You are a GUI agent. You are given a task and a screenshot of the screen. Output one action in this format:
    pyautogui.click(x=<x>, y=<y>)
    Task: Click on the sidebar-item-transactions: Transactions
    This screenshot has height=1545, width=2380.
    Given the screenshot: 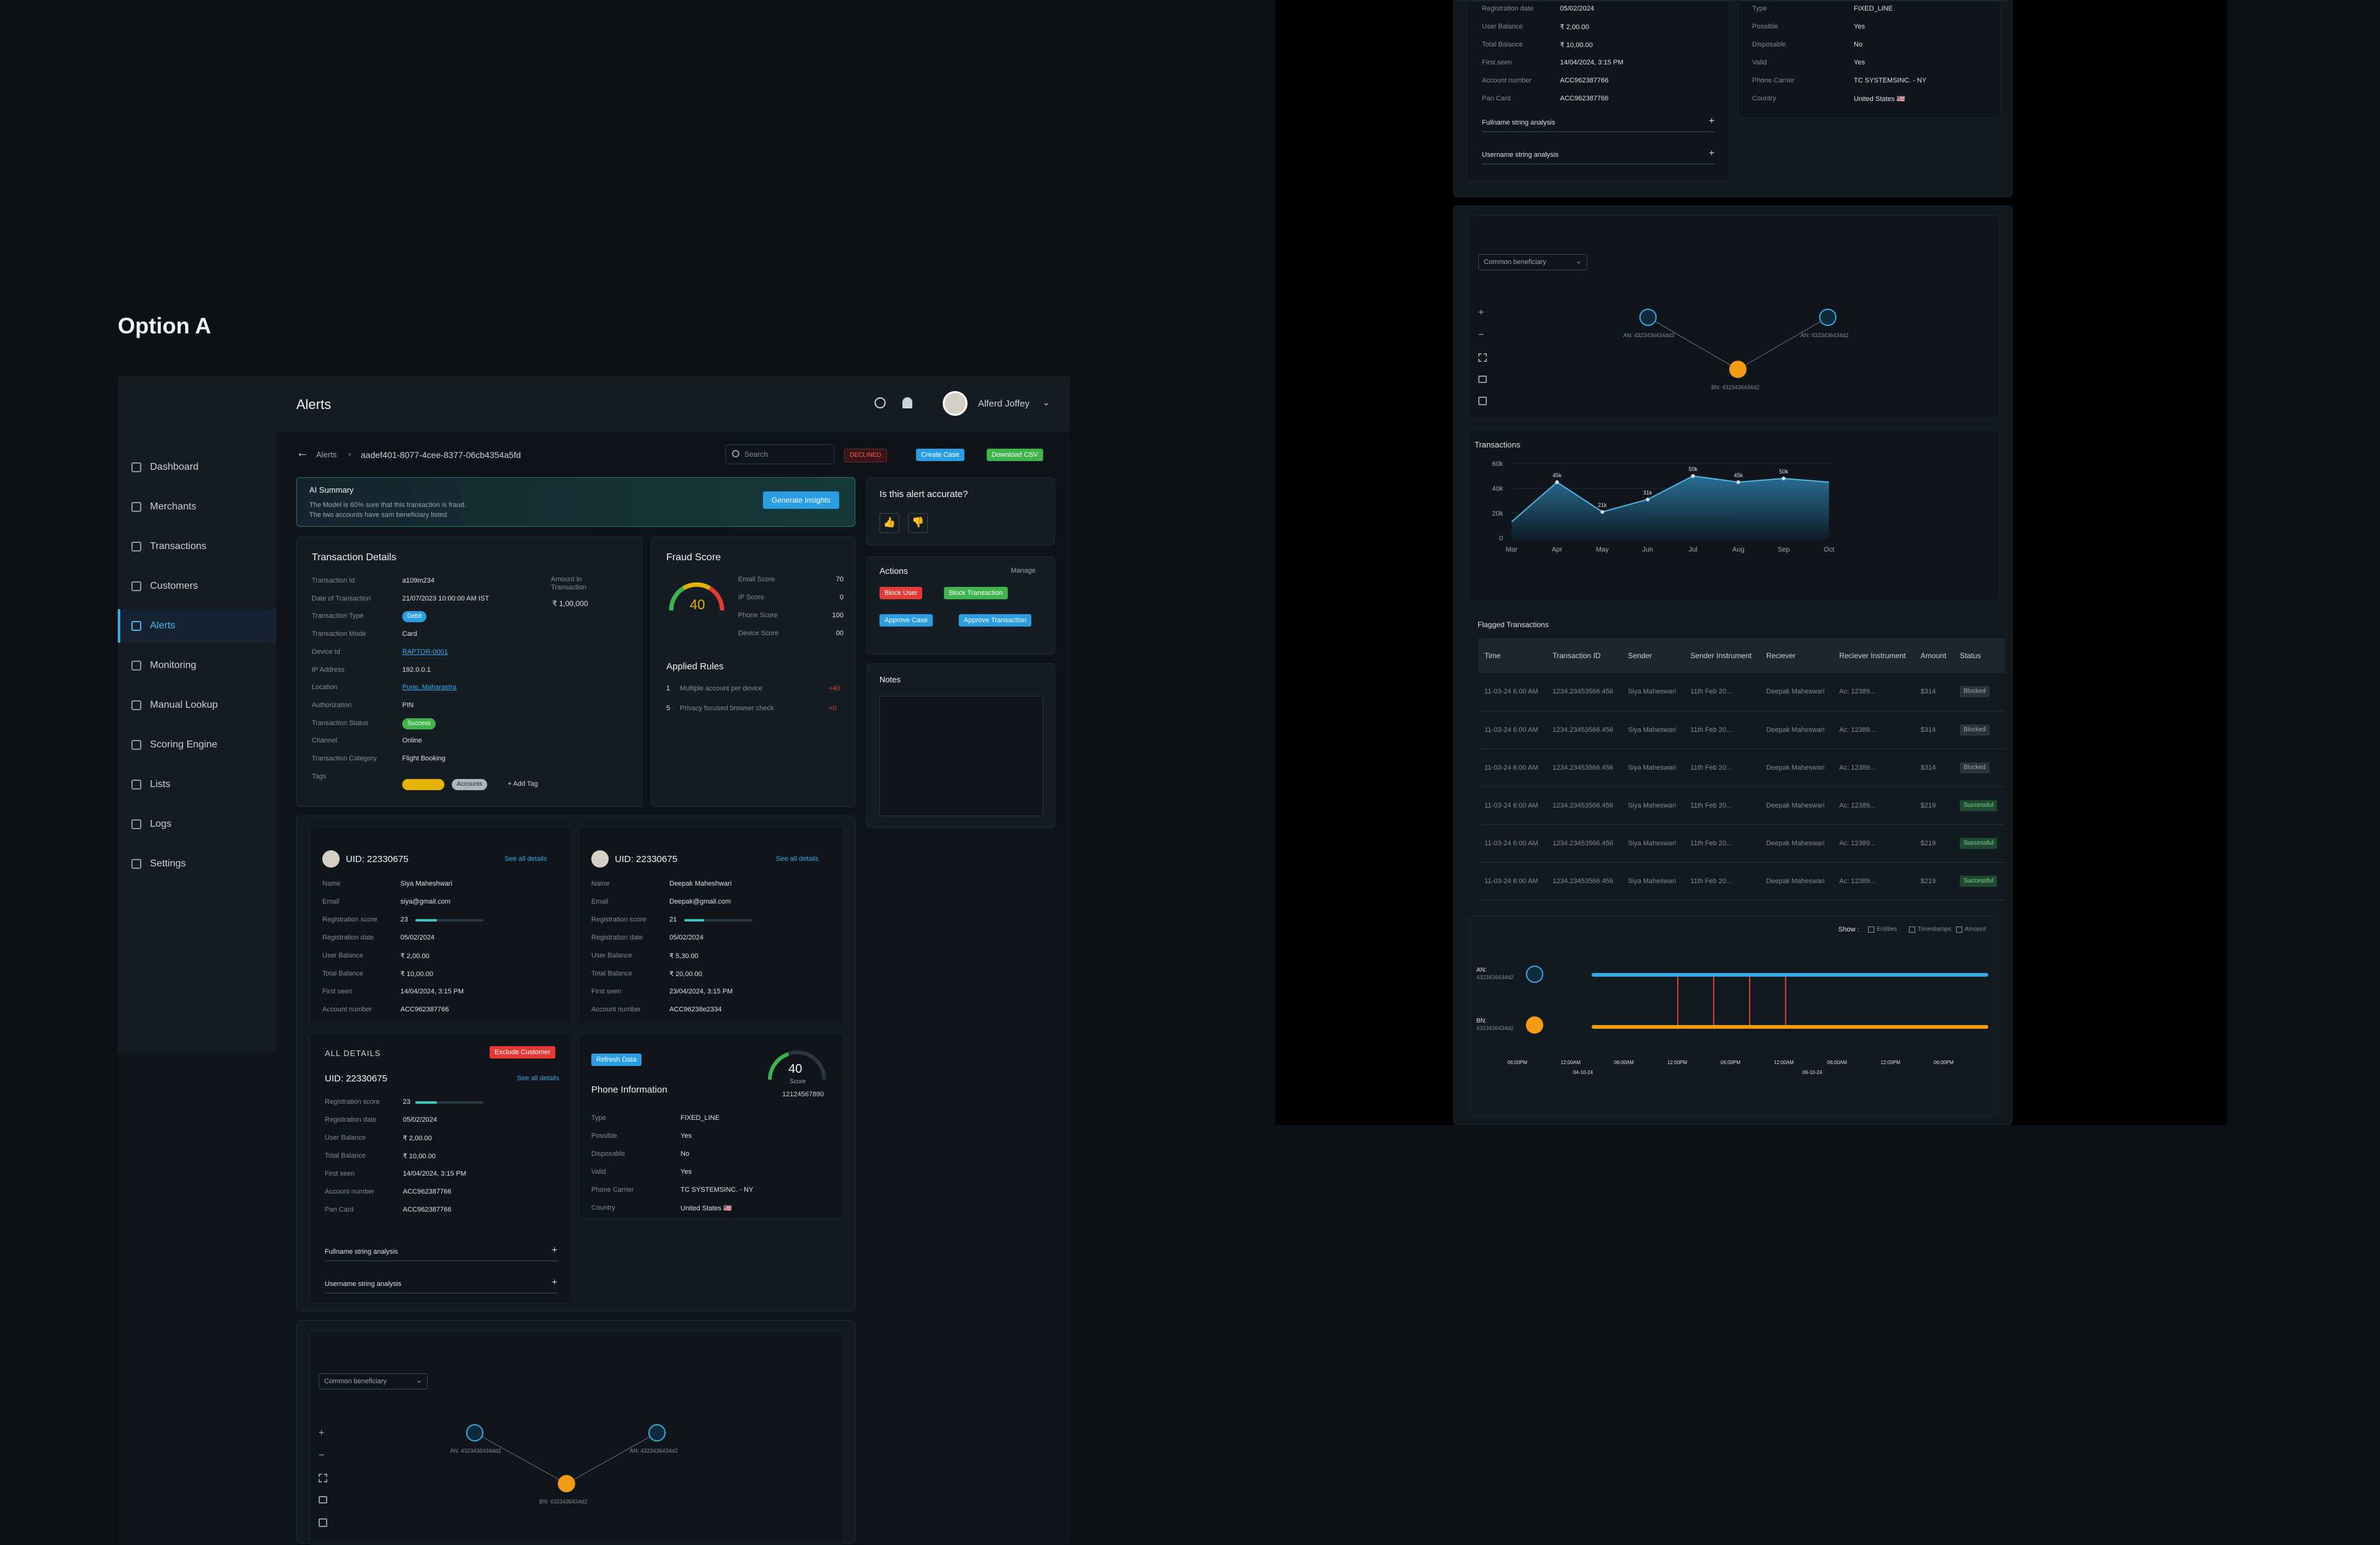 What is the action you would take?
    pyautogui.click(x=197, y=546)
    